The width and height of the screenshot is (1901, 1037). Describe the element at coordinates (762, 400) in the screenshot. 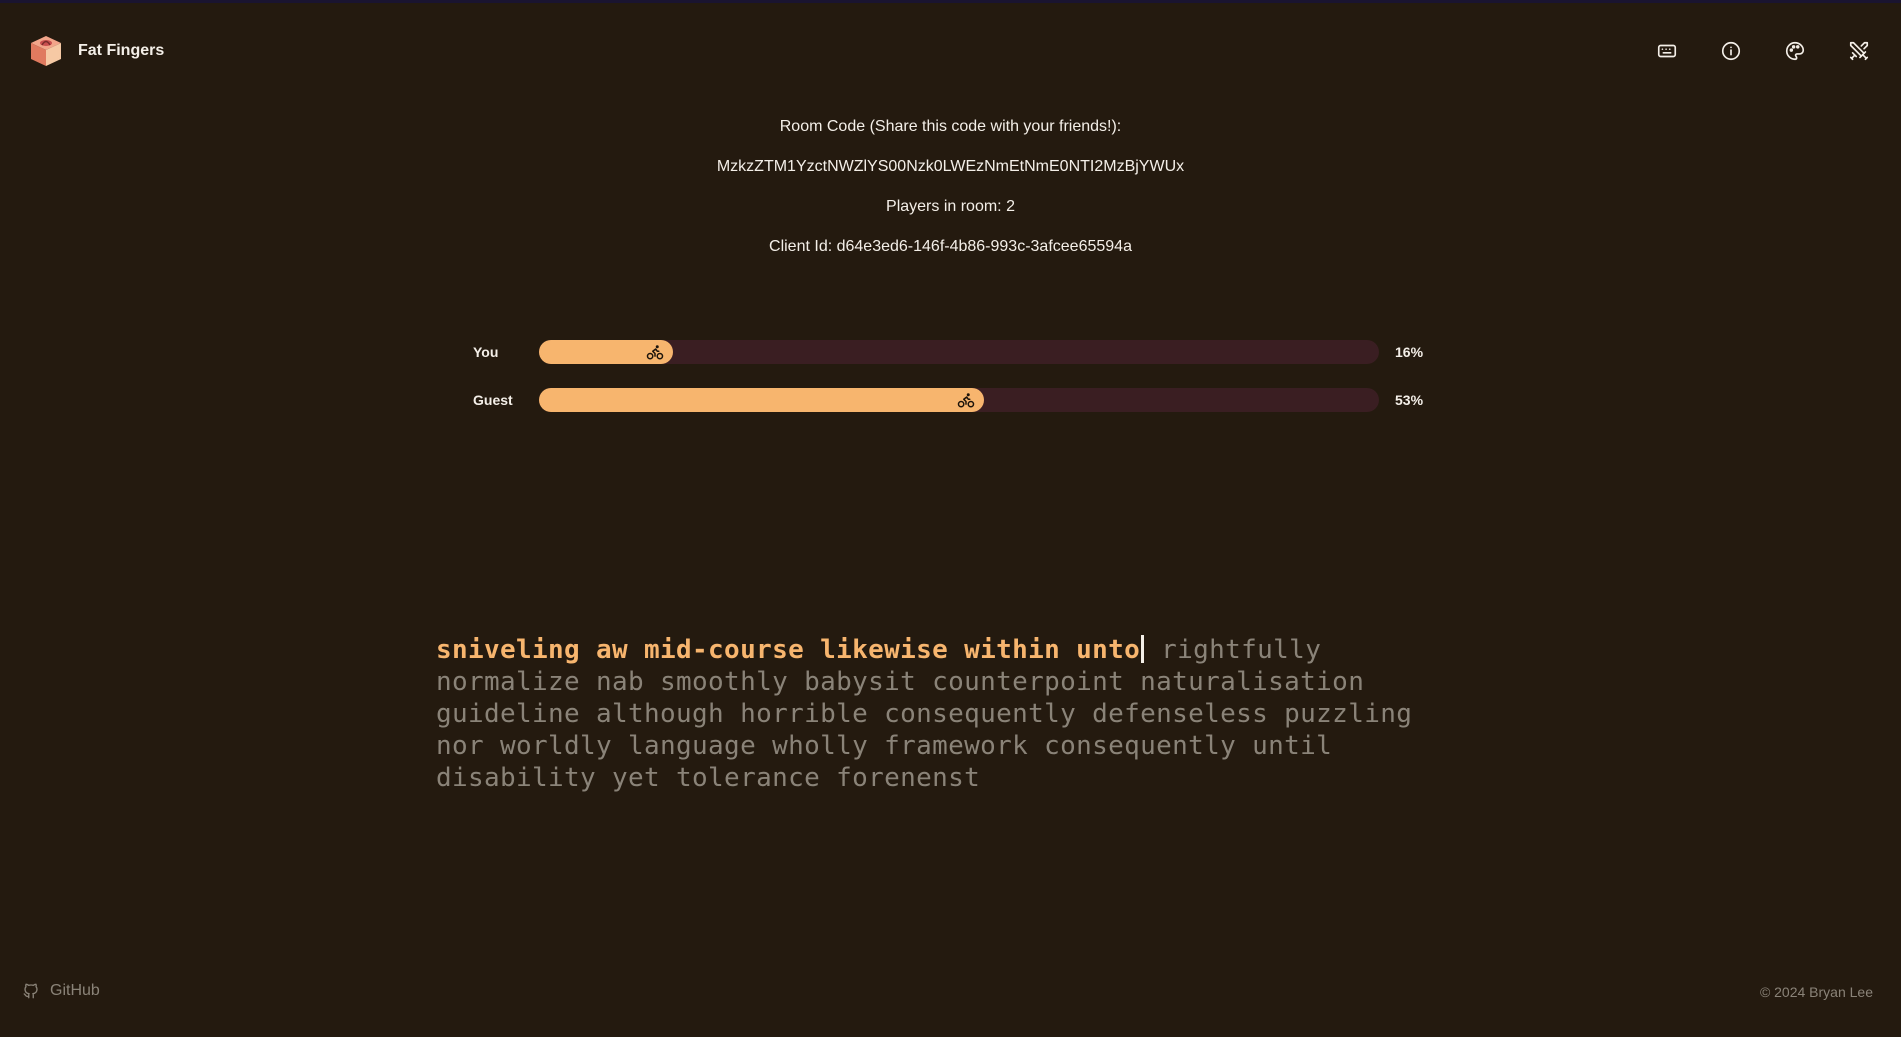

I see `progress-fill` at that location.